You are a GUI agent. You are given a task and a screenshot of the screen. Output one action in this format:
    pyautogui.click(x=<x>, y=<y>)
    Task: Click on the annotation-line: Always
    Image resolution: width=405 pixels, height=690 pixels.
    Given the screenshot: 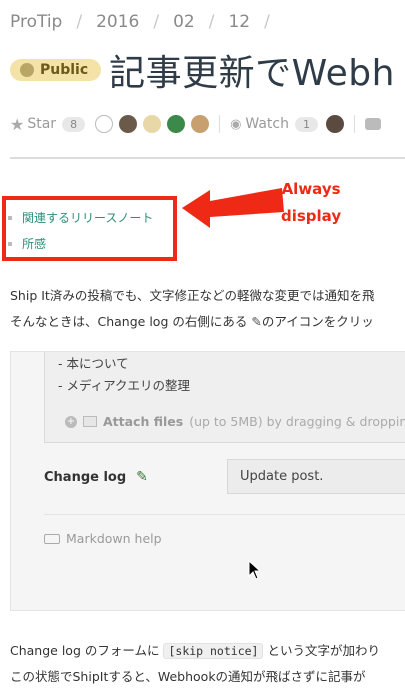 What is the action you would take?
    pyautogui.click(x=311, y=189)
    